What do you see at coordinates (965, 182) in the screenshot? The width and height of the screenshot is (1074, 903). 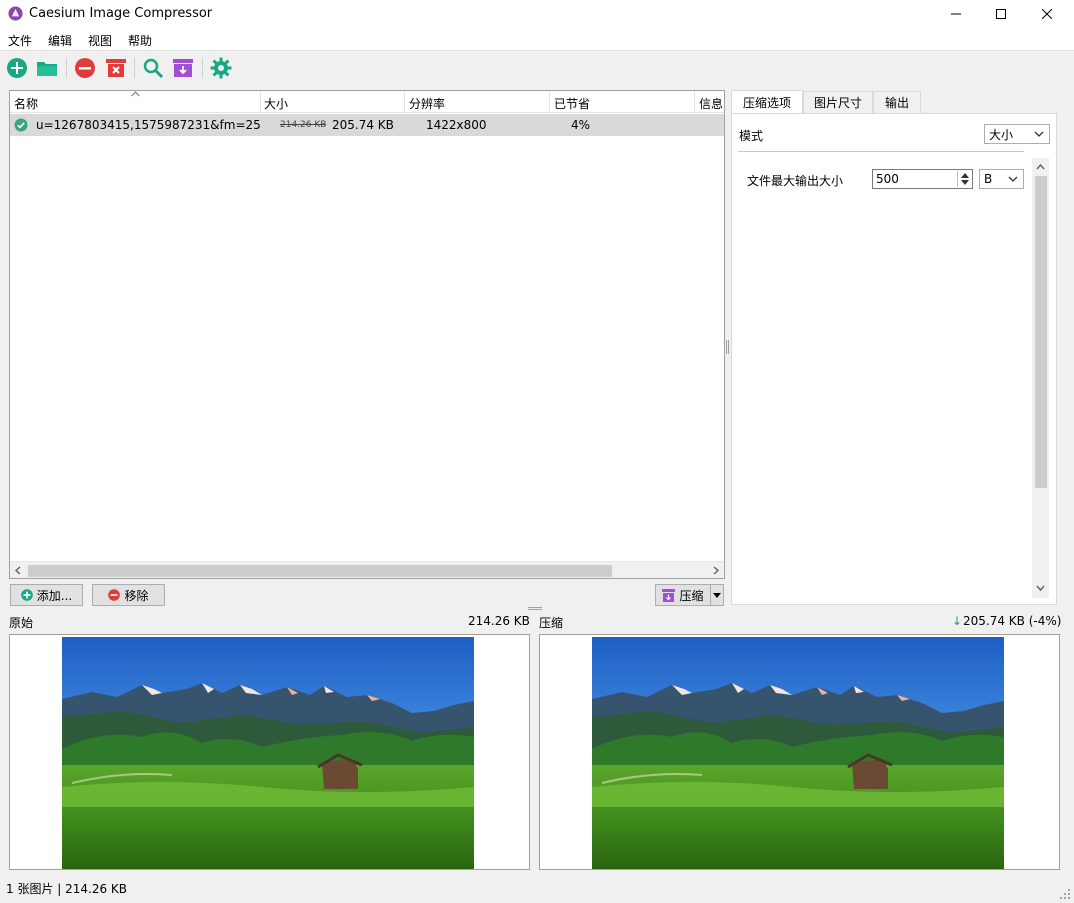 I see `spin-down-icon` at bounding box center [965, 182].